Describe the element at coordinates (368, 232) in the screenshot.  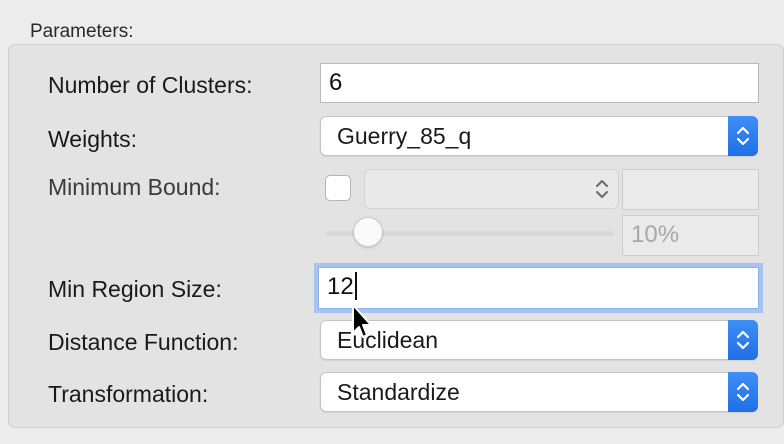
I see `minimum-bound-slider-knob` at that location.